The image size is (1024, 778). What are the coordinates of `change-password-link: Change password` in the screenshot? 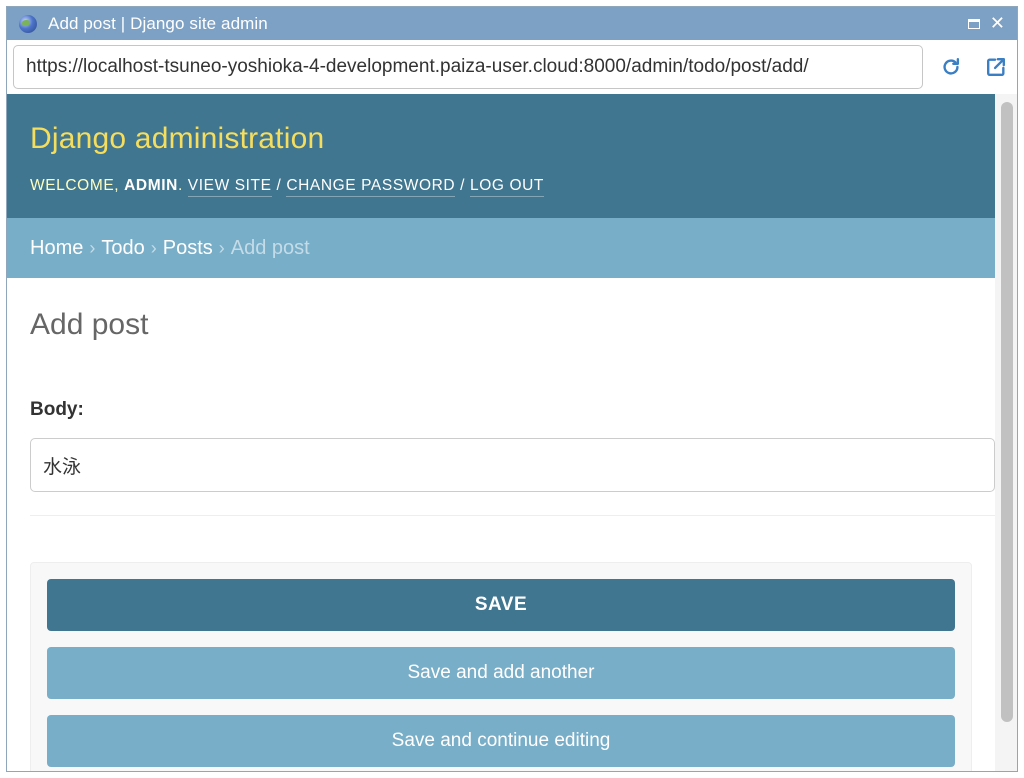 It's located at (371, 187).